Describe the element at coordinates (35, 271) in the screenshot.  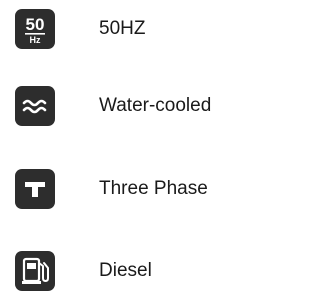
I see `fuel-pump-icon` at that location.